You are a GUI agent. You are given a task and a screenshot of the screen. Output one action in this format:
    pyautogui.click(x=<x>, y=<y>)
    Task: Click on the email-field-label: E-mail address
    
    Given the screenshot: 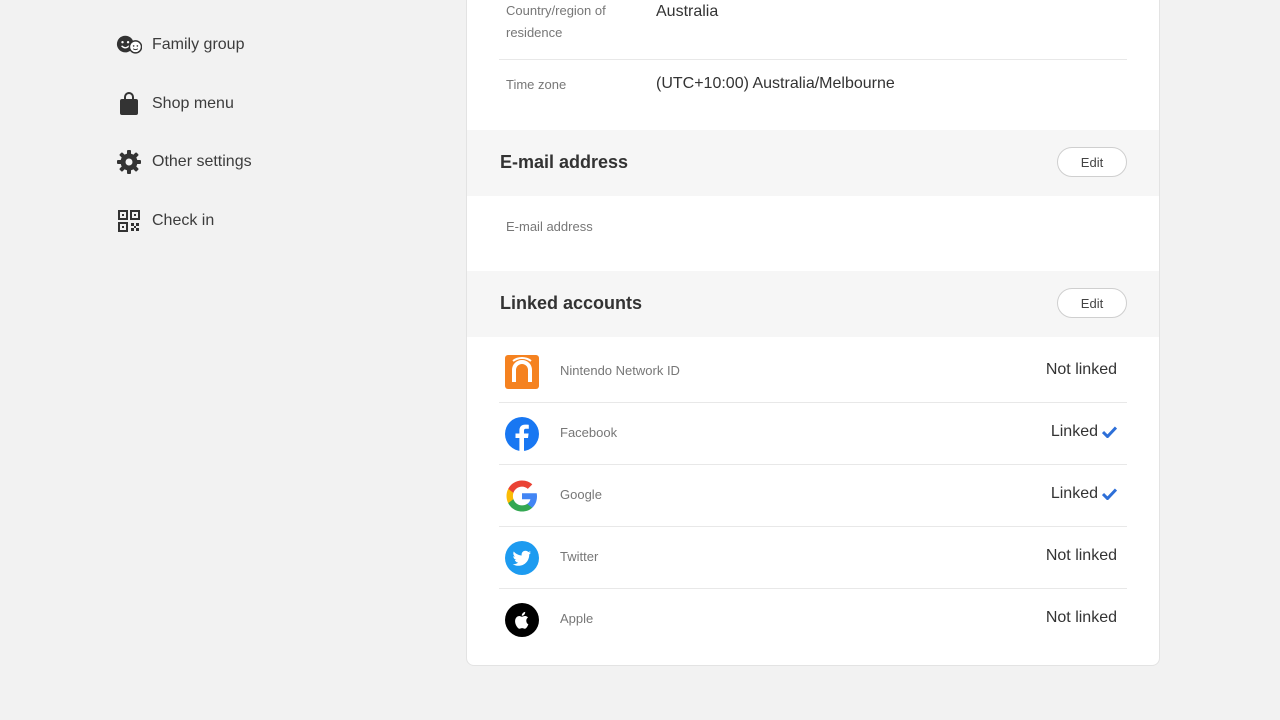 What is the action you would take?
    pyautogui.click(x=549, y=226)
    